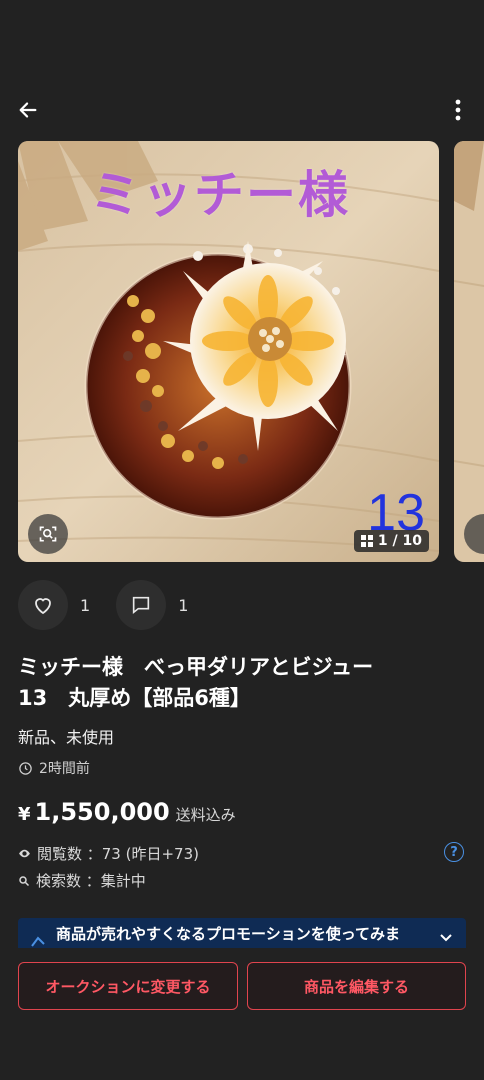 Image resolution: width=484 pixels, height=1080 pixels. Describe the element at coordinates (64, 769) in the screenshot. I see `posted-time-text: 2時間前` at that location.